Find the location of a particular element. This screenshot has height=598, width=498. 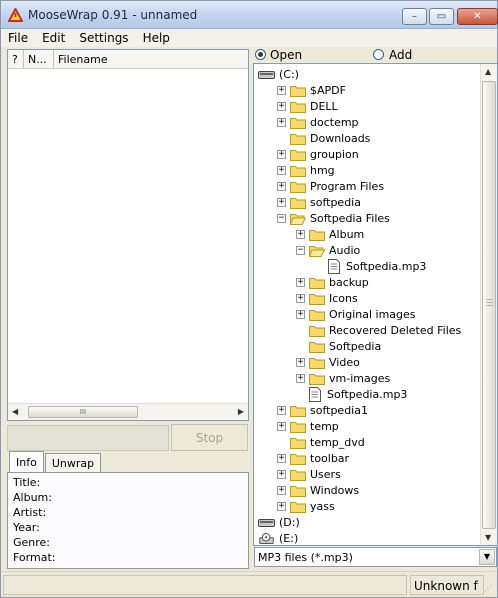

add-radio is located at coordinates (378, 54).